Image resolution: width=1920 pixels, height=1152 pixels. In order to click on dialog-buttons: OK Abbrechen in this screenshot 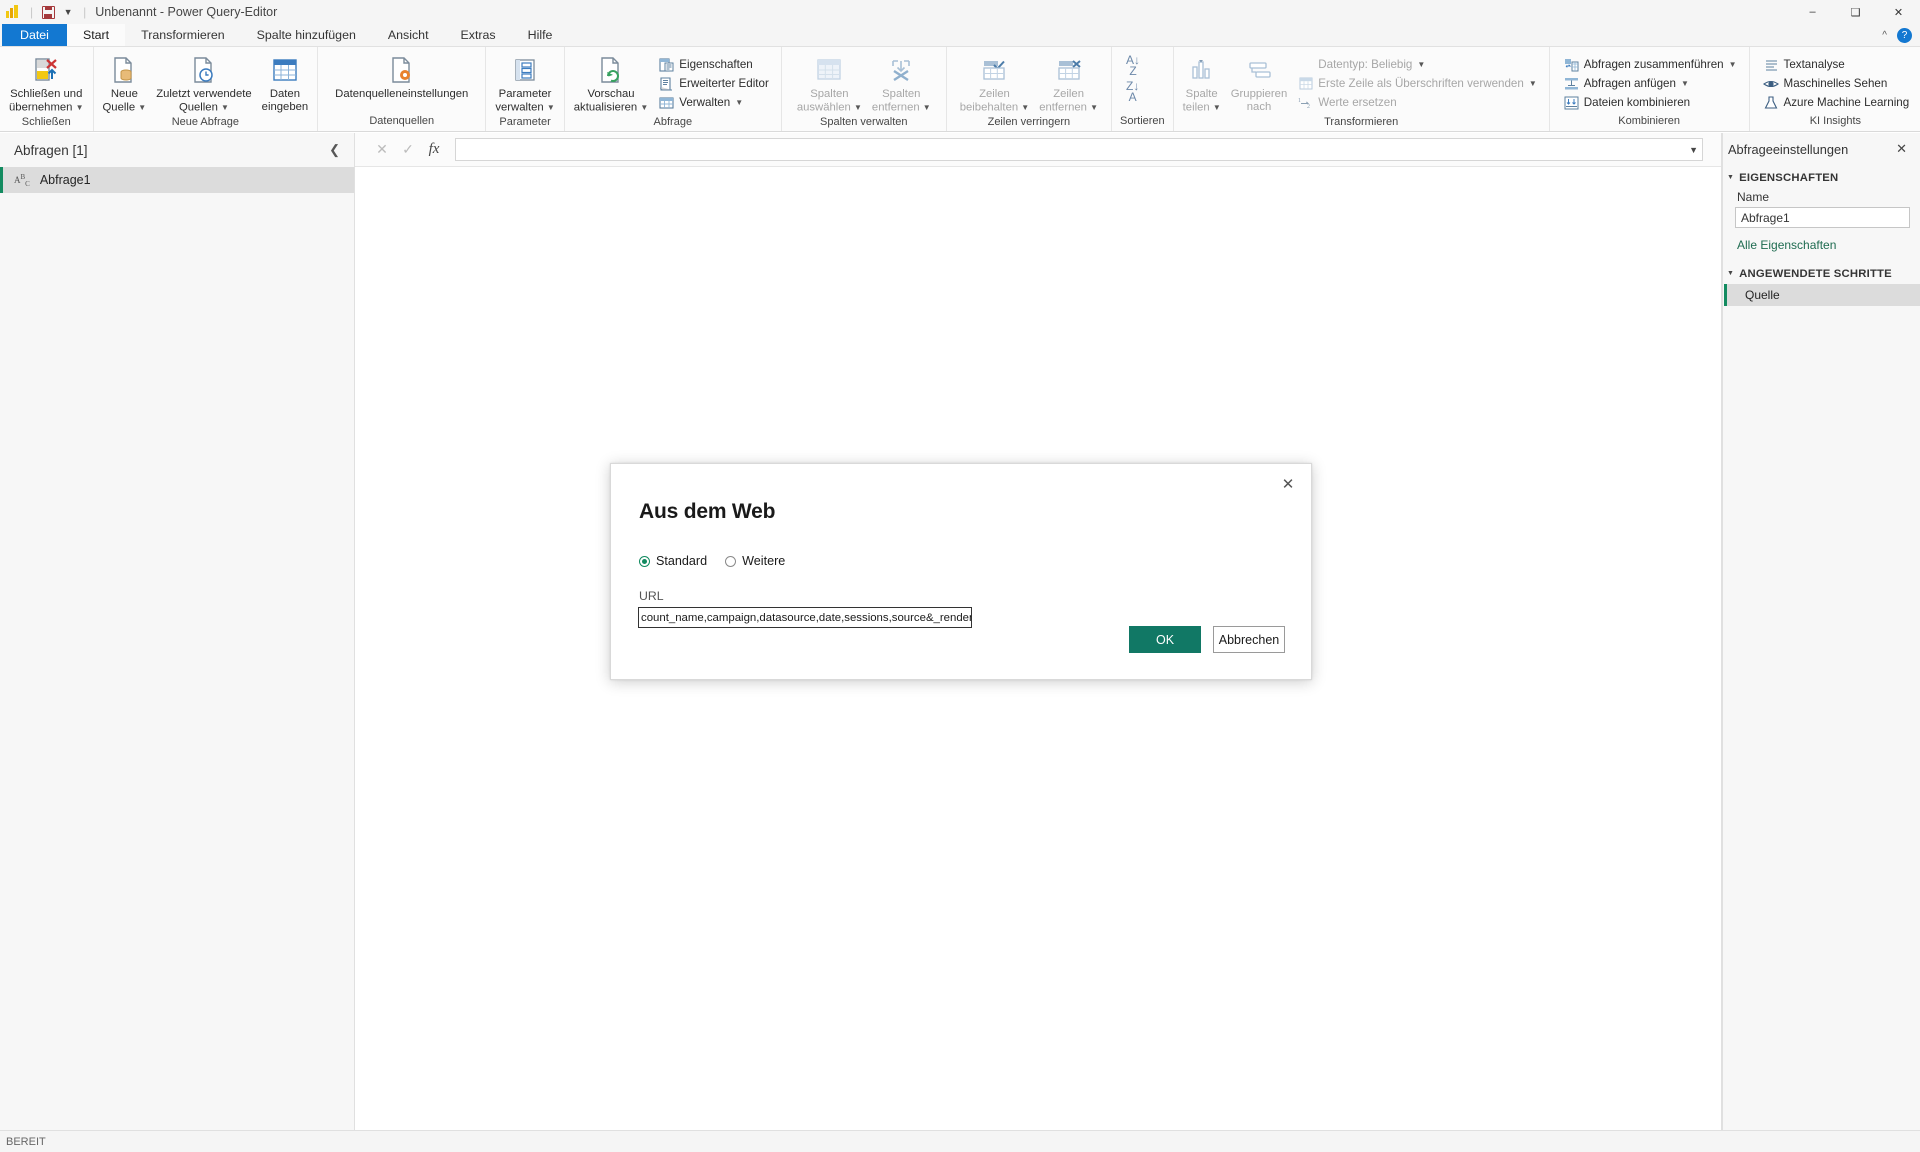, I will do `click(1207, 639)`.